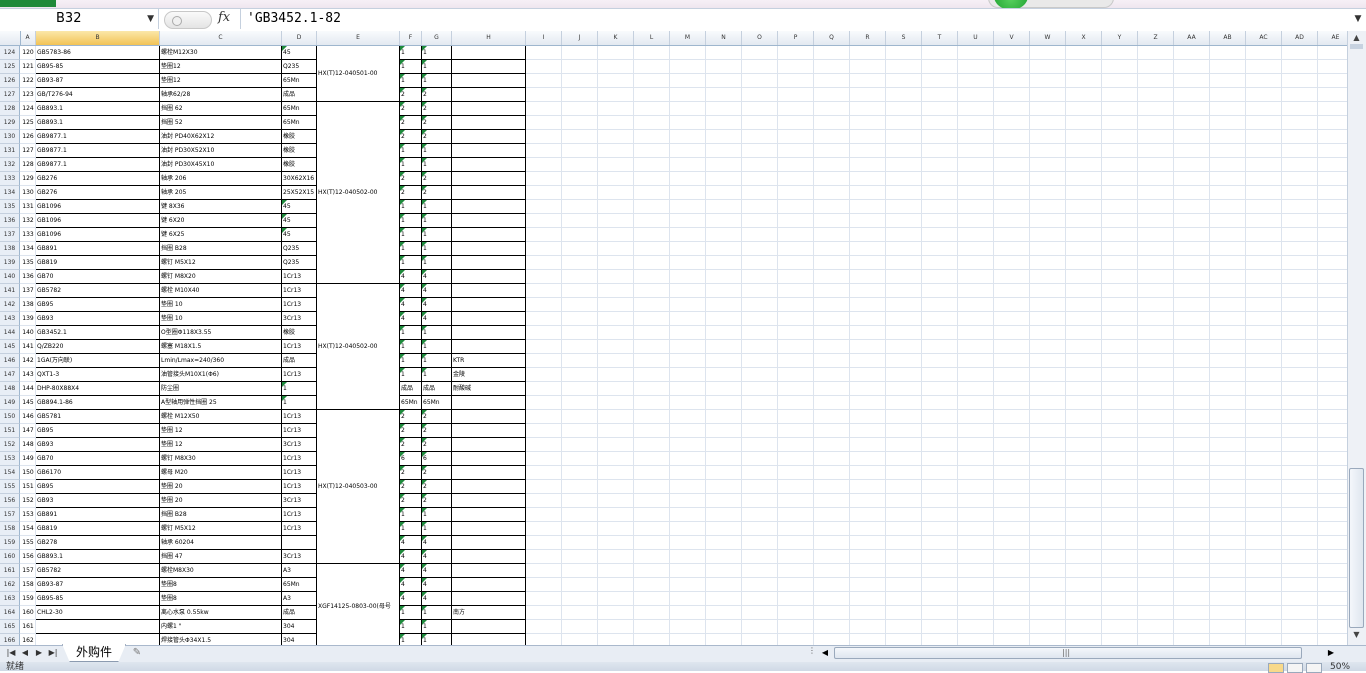  Describe the element at coordinates (28, 193) in the screenshot. I see `cell-a: 130` at that location.